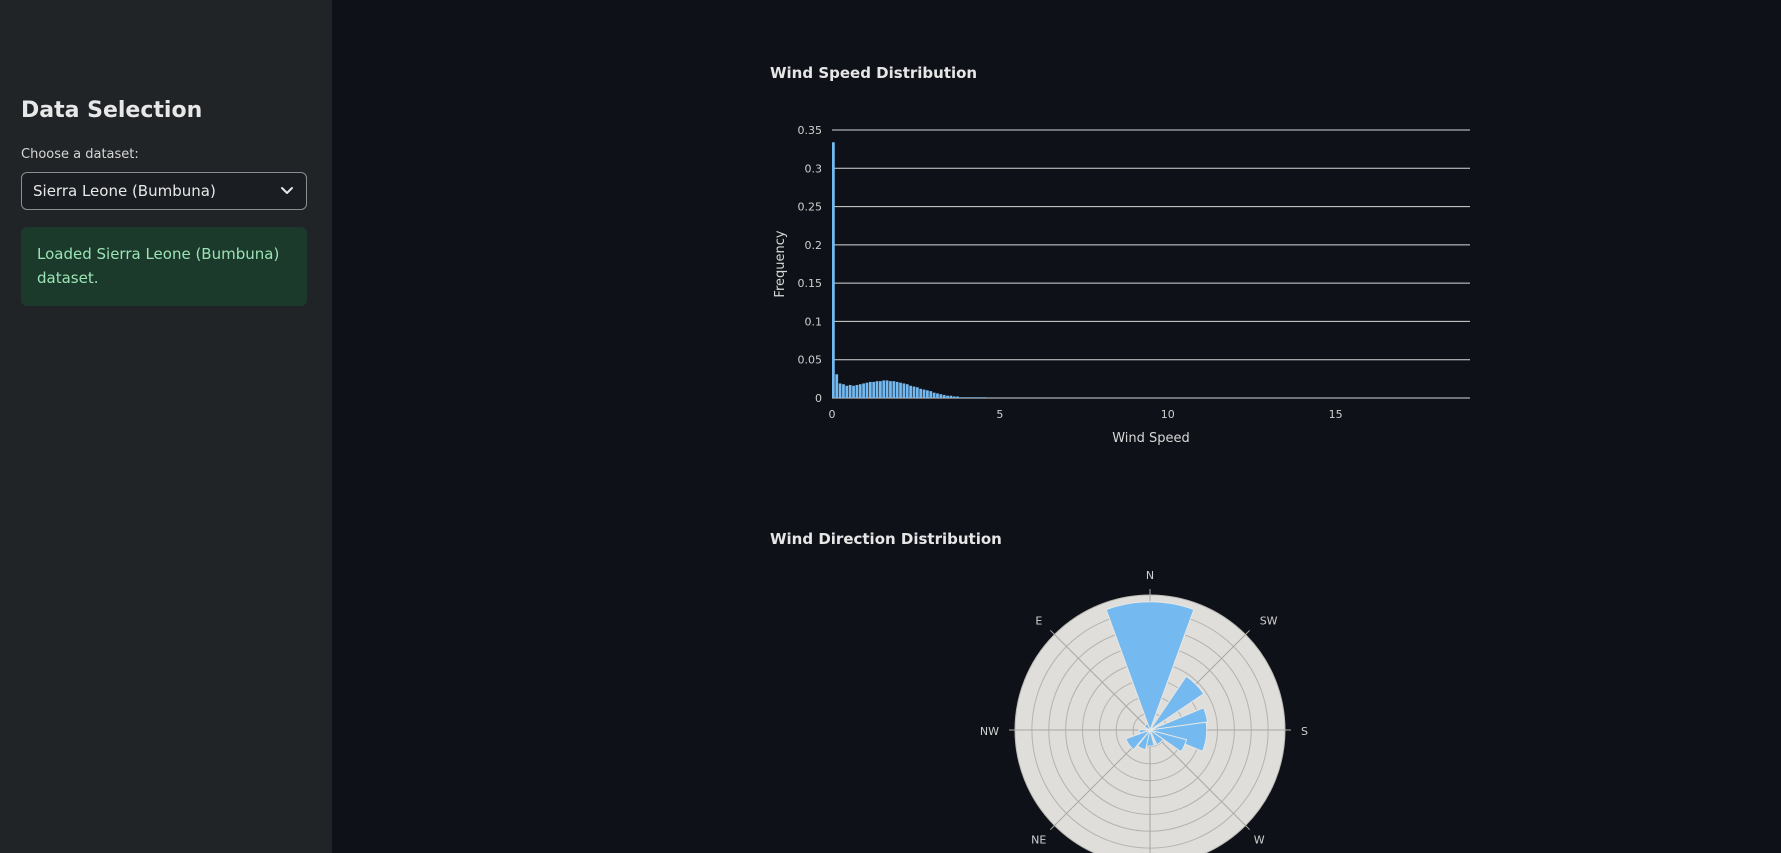  Describe the element at coordinates (818, 398) in the screenshot. I see `y-tick-label: 0` at that location.